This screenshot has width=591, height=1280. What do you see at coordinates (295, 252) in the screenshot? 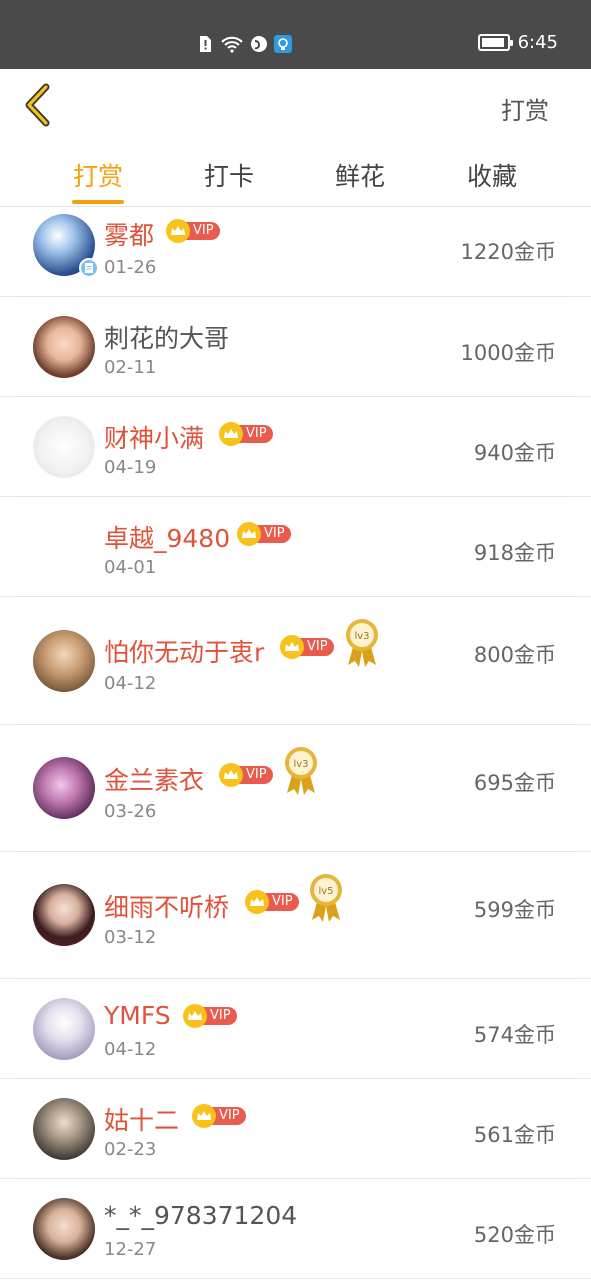
I see `list-item: 雾都 VIP 01-26 1220金币` at bounding box center [295, 252].